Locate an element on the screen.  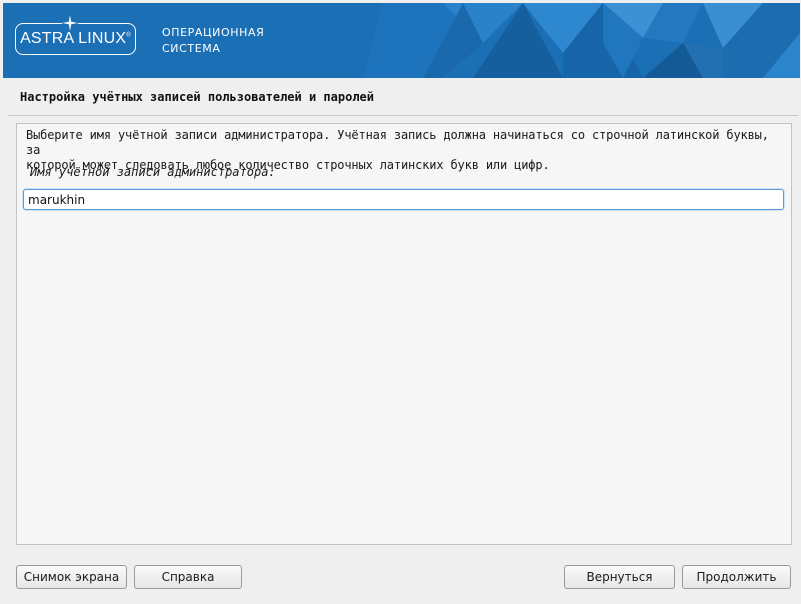
screenshot-button: Снимок экрана is located at coordinates (71, 577).